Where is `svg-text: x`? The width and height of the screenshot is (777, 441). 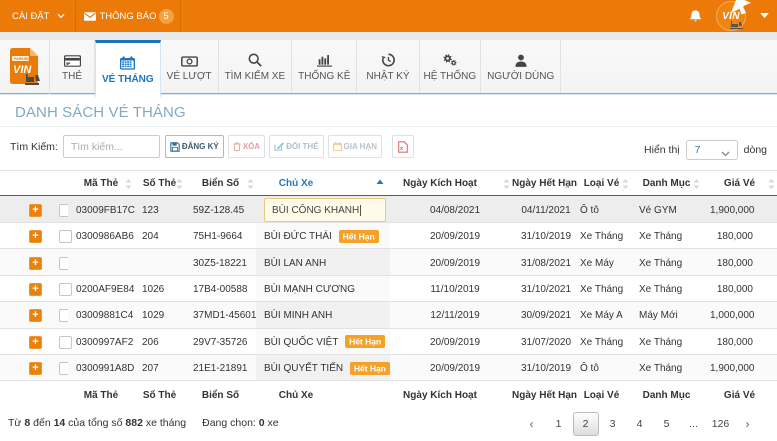 svg-text: x is located at coordinates (401, 148).